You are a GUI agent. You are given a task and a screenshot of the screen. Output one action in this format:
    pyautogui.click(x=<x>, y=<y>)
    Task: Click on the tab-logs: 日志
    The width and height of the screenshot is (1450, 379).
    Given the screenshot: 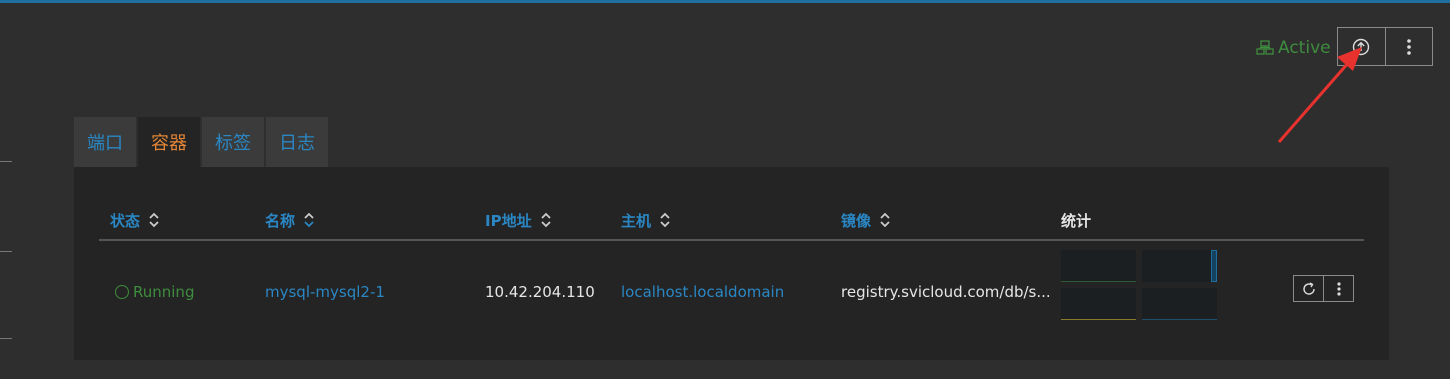 What is the action you would take?
    pyautogui.click(x=297, y=142)
    